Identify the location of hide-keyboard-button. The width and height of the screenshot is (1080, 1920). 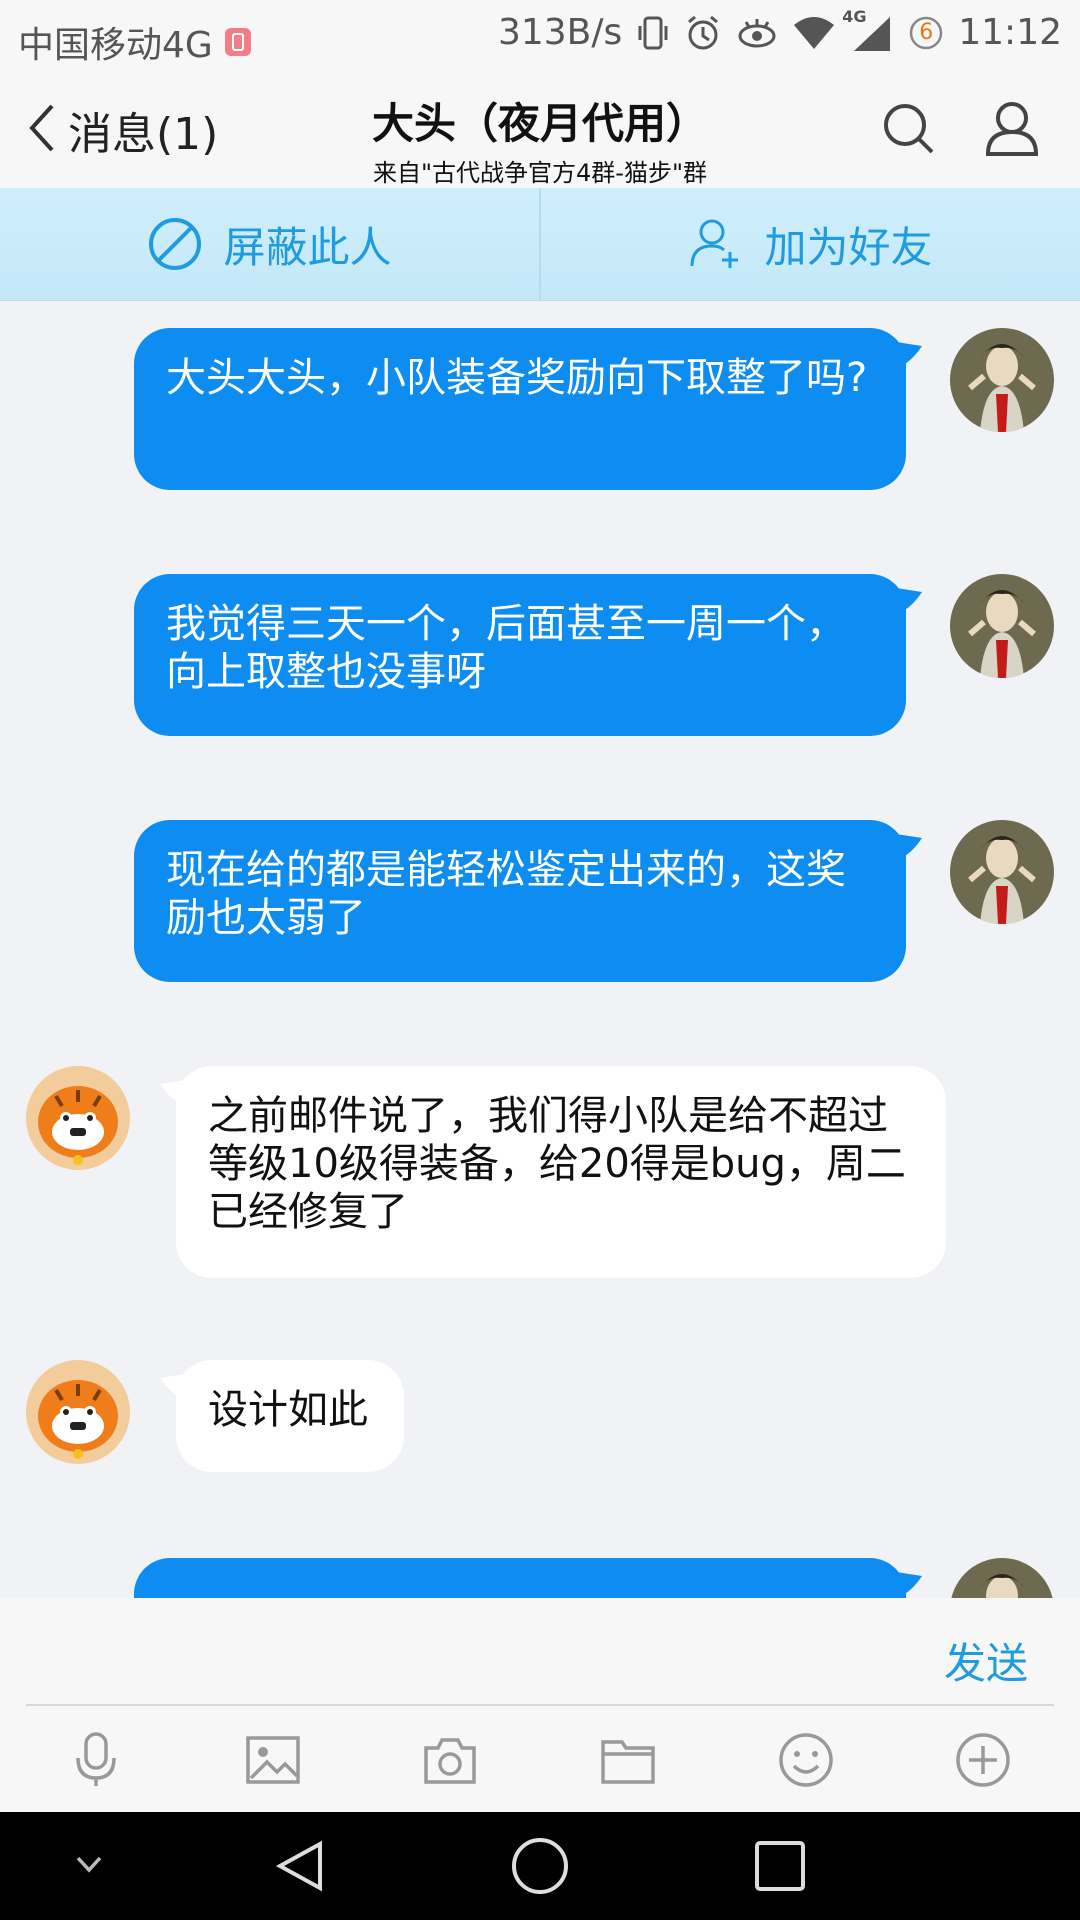
(89, 1867).